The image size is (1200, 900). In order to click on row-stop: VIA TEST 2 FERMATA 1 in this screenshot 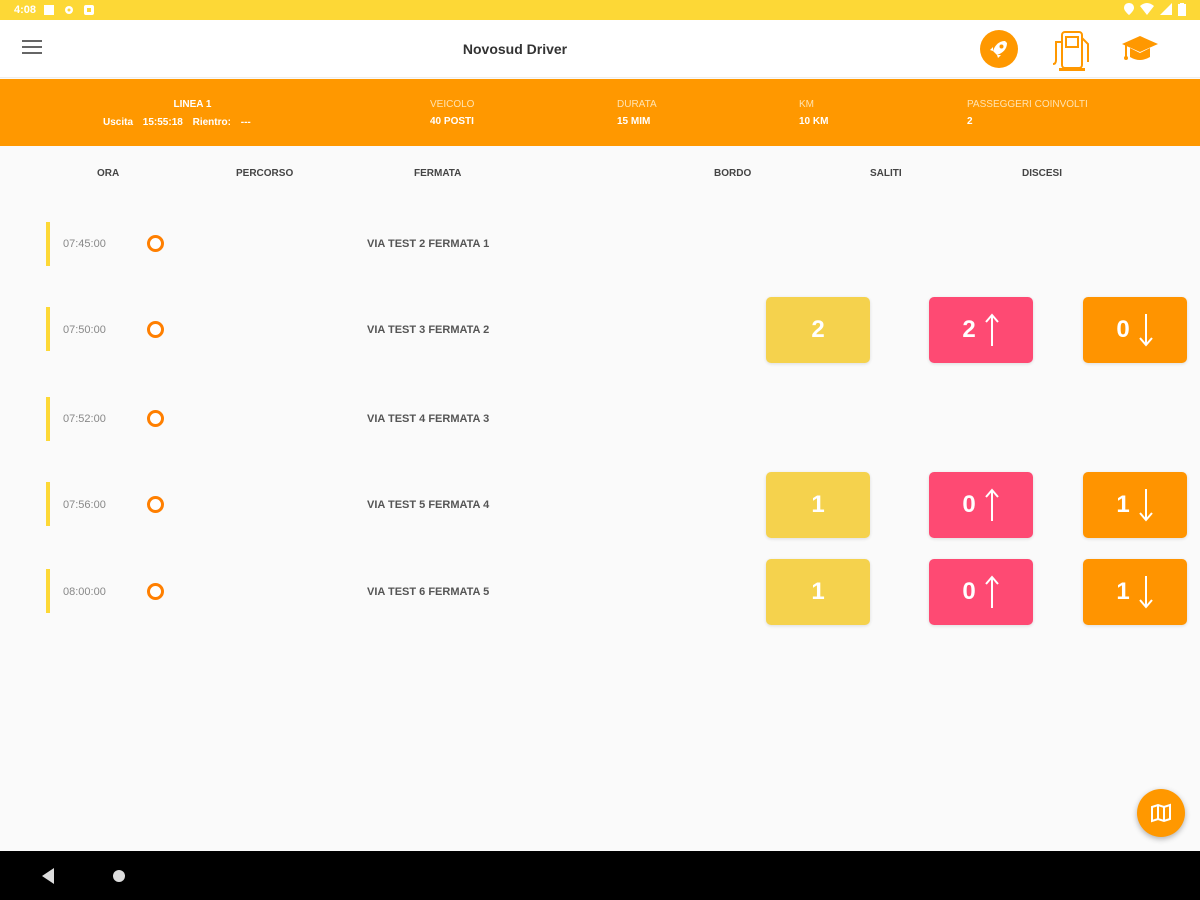, I will do `click(428, 244)`.